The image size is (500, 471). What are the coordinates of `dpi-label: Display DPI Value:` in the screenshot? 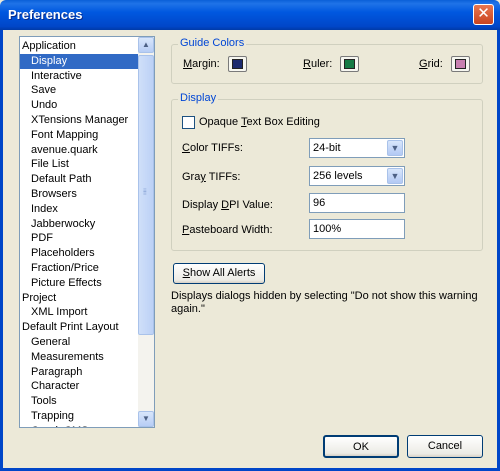 It's located at (227, 205).